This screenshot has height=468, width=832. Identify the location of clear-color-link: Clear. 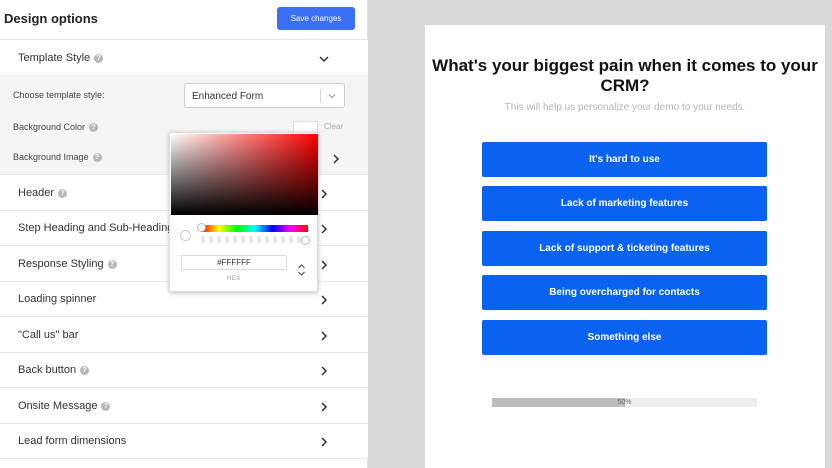
(333, 126).